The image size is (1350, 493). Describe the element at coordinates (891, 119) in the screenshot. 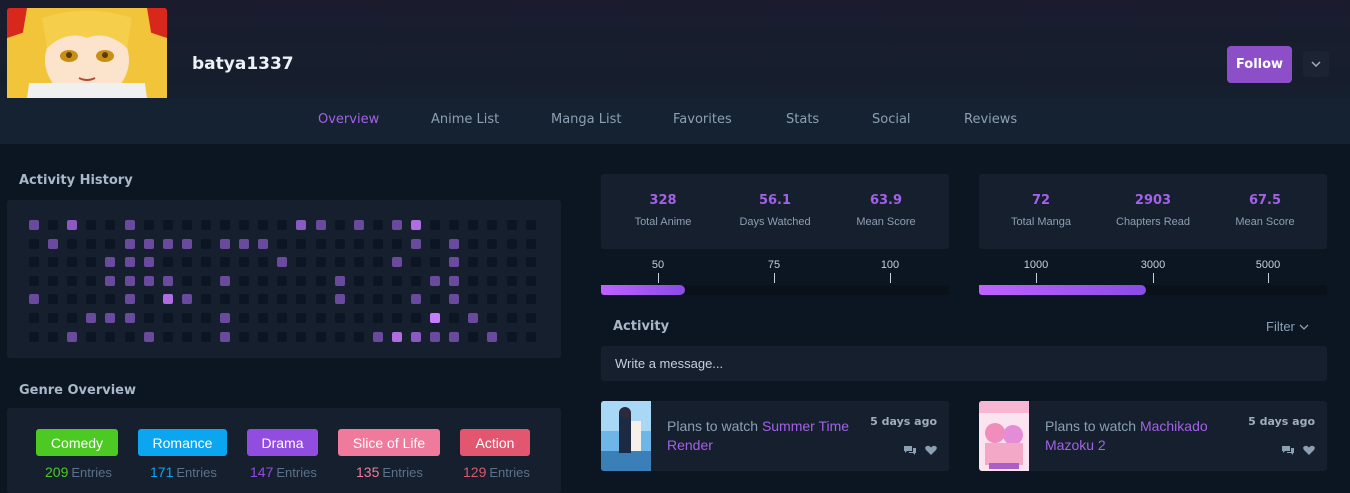

I see `tab-social: Social` at that location.